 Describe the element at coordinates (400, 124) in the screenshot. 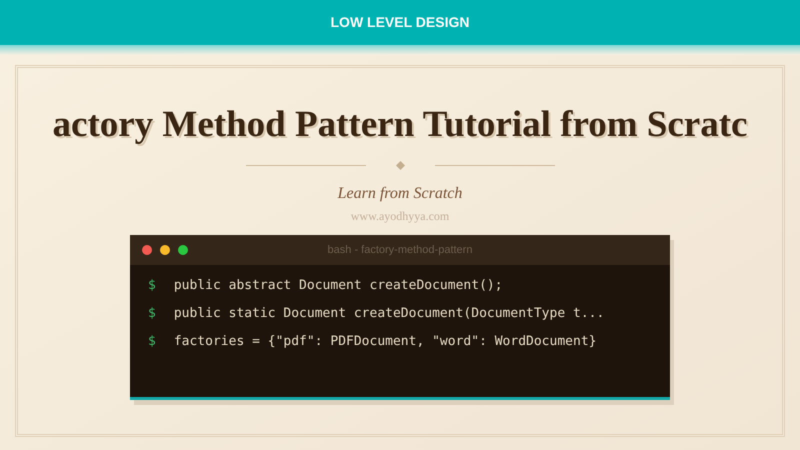

I see `page-title: actory Method Pattern Tutorial from Scratc` at that location.